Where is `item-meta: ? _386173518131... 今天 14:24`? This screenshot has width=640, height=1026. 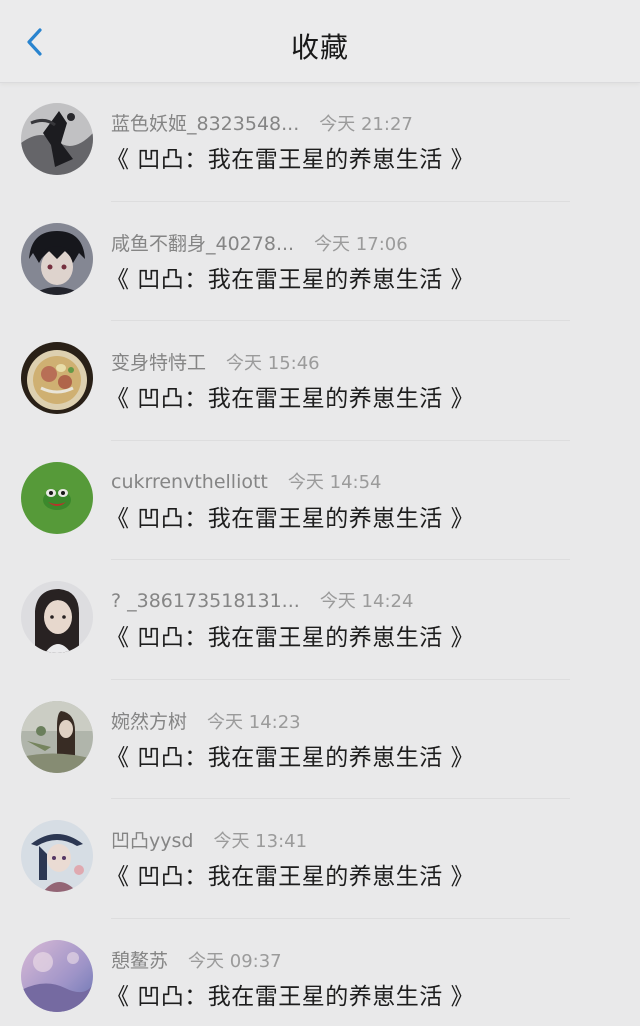
item-meta: ? _386173518131... 今天 14:24 is located at coordinates (262, 600).